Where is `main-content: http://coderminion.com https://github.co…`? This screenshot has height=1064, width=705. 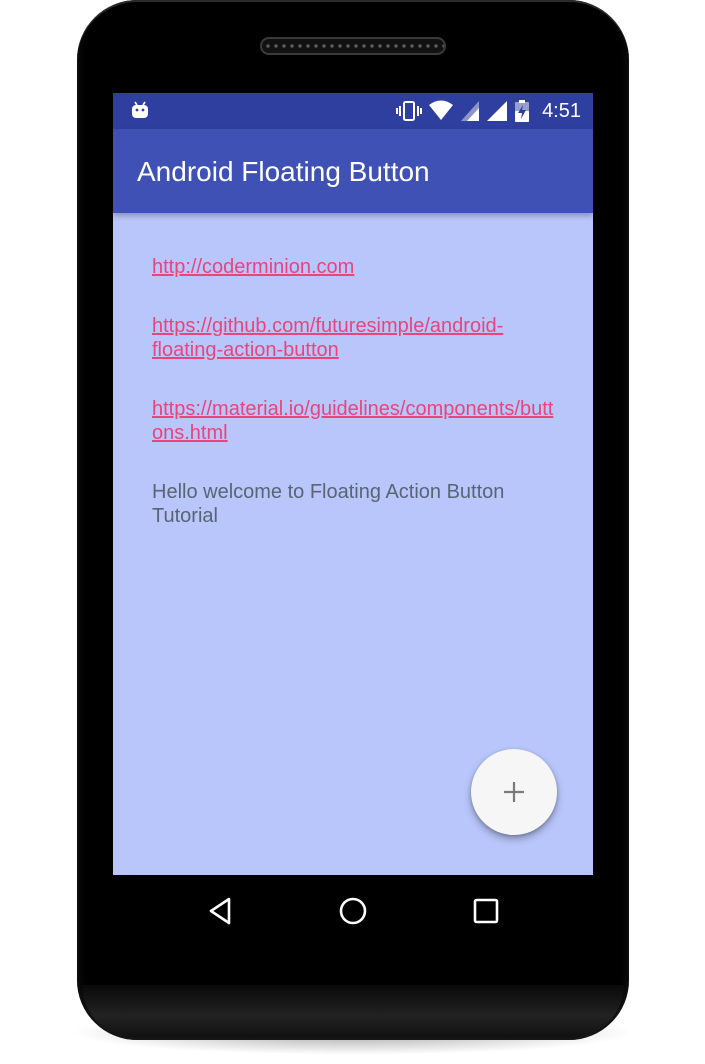 main-content: http://coderminion.com https://github.co… is located at coordinates (357, 391).